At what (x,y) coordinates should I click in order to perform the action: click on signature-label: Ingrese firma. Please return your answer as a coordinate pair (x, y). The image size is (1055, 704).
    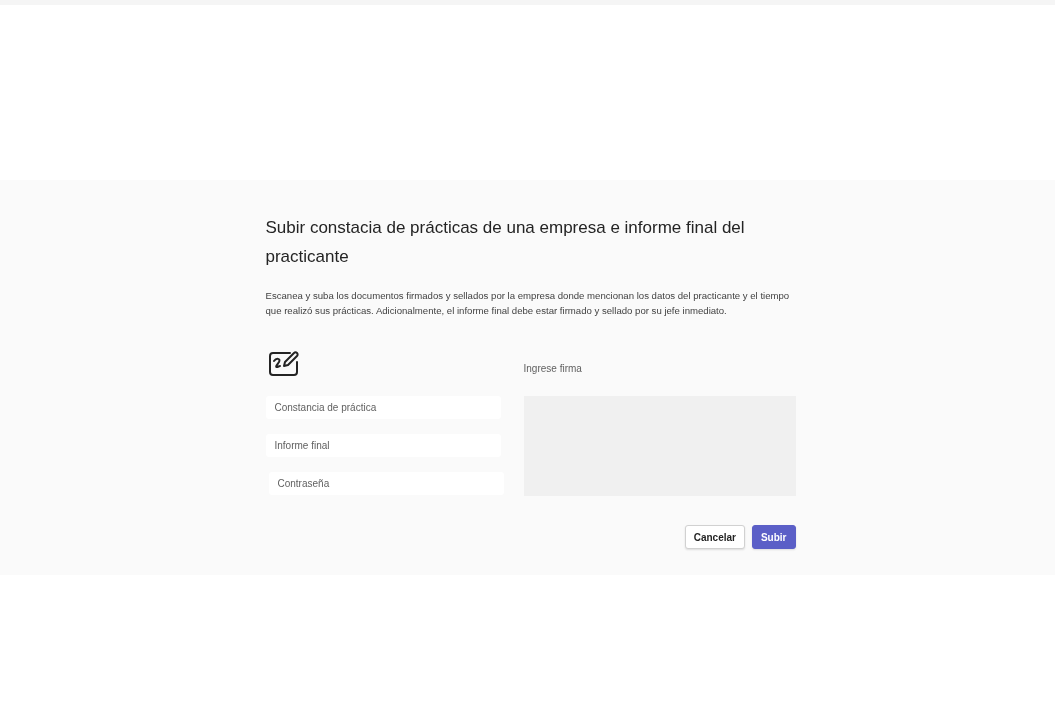
    Looking at the image, I should click on (552, 369).